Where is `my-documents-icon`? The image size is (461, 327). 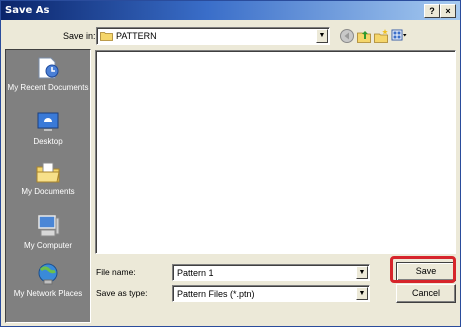 my-documents-icon is located at coordinates (48, 172).